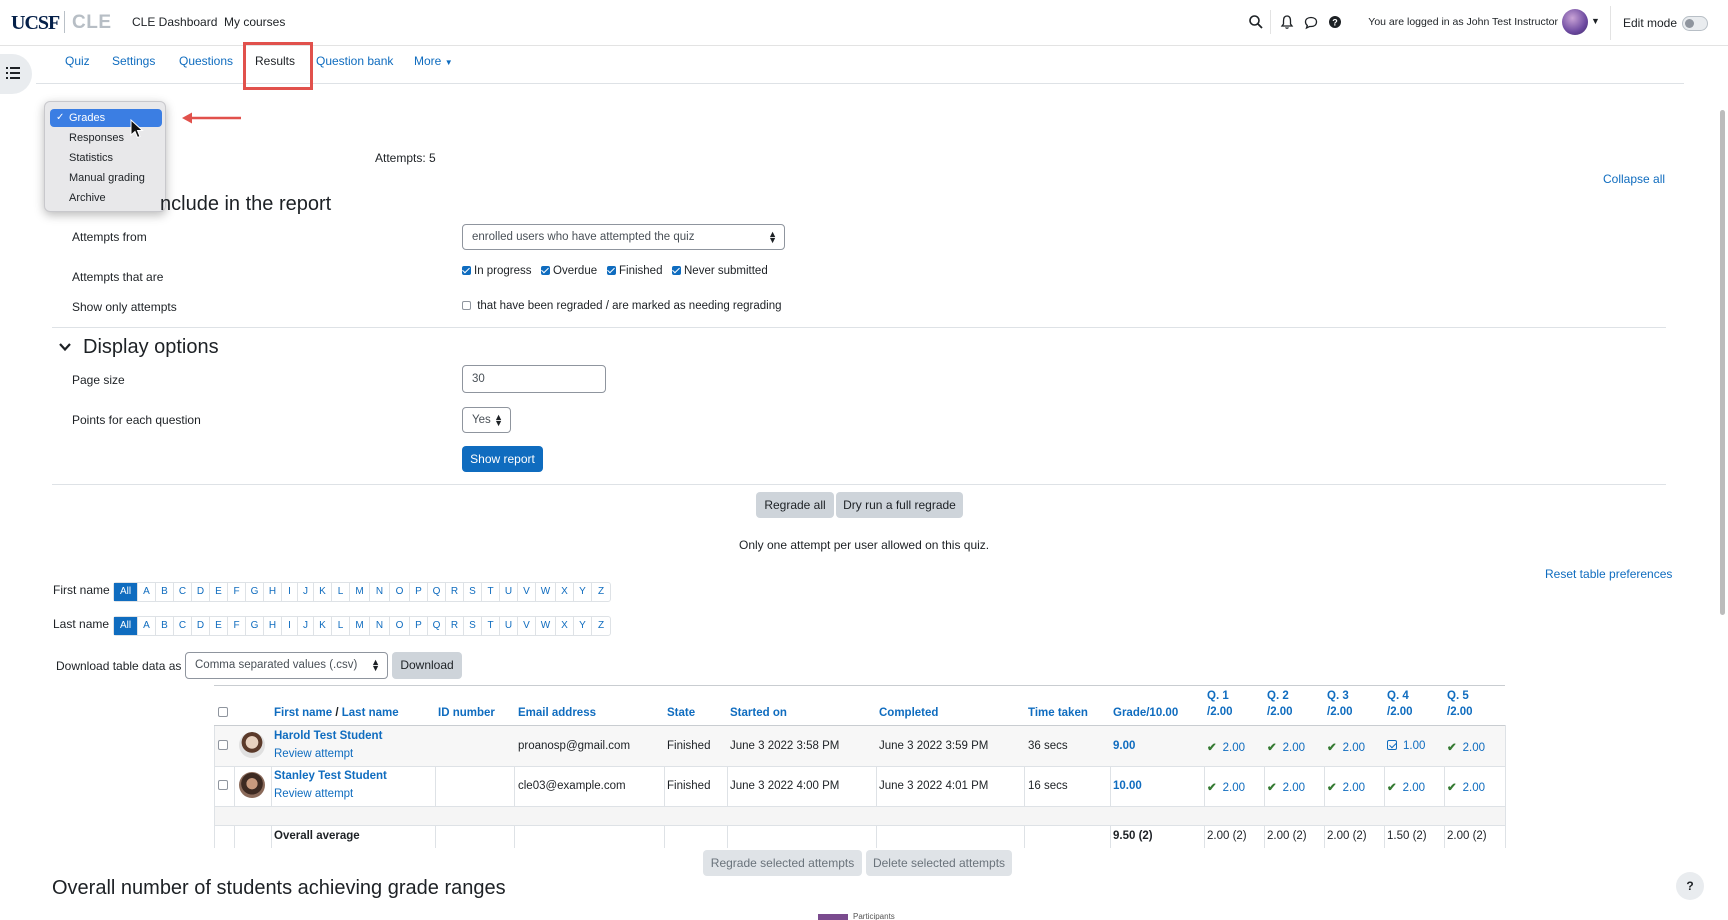 The width and height of the screenshot is (1728, 920). What do you see at coordinates (330, 776) in the screenshot?
I see `student-name-link: Stanley Test Student` at bounding box center [330, 776].